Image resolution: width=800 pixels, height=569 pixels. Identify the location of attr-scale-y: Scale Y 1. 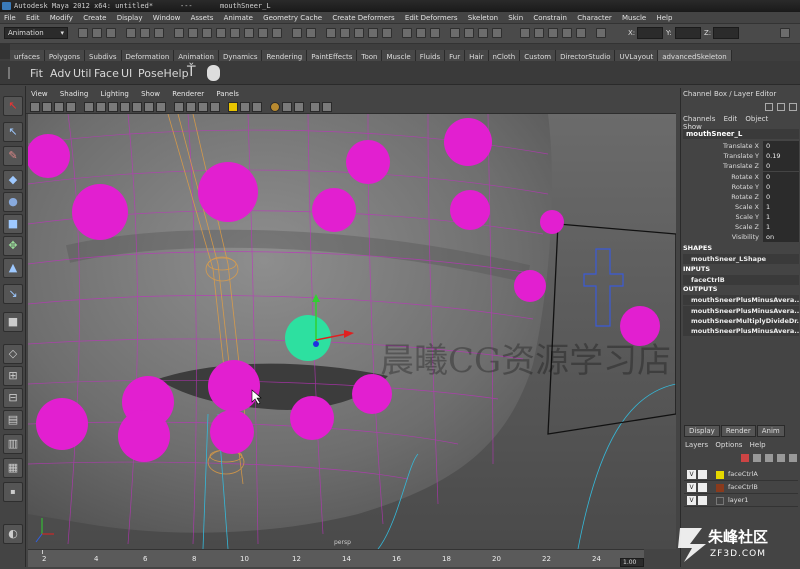
(741, 217).